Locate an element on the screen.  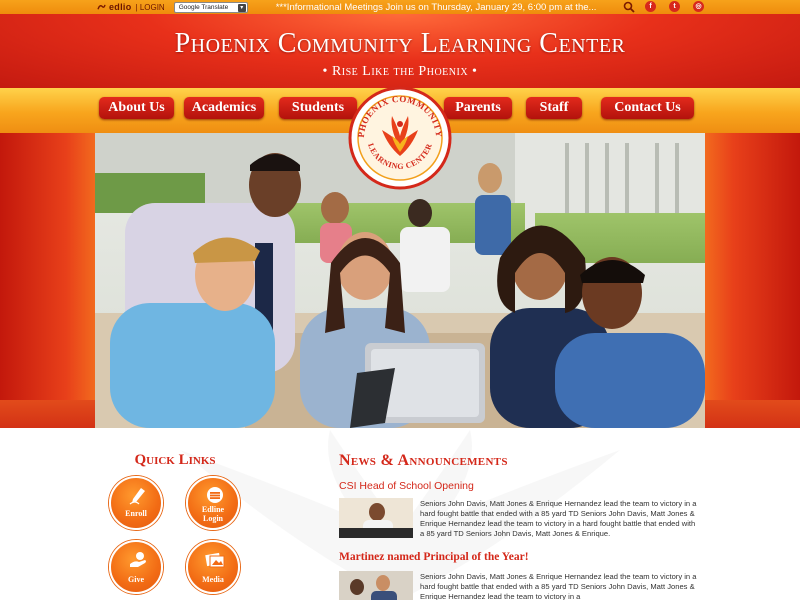
quick-link-give: Give is located at coordinates (136, 567).